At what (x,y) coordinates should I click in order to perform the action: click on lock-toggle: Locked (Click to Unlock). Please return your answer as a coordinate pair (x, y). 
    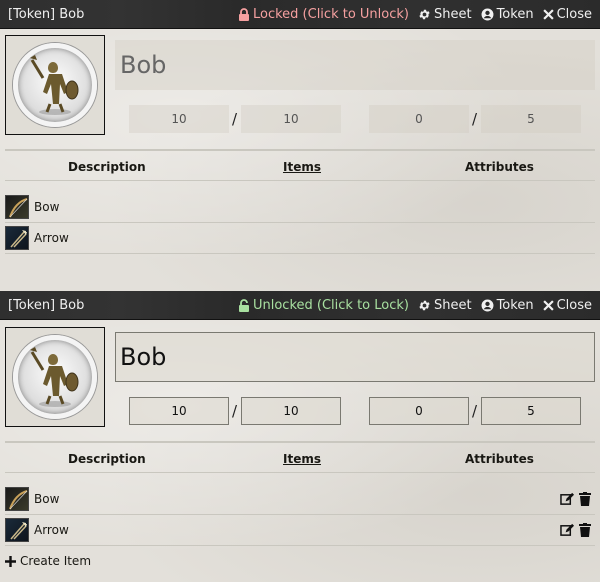
    Looking at the image, I should click on (323, 14).